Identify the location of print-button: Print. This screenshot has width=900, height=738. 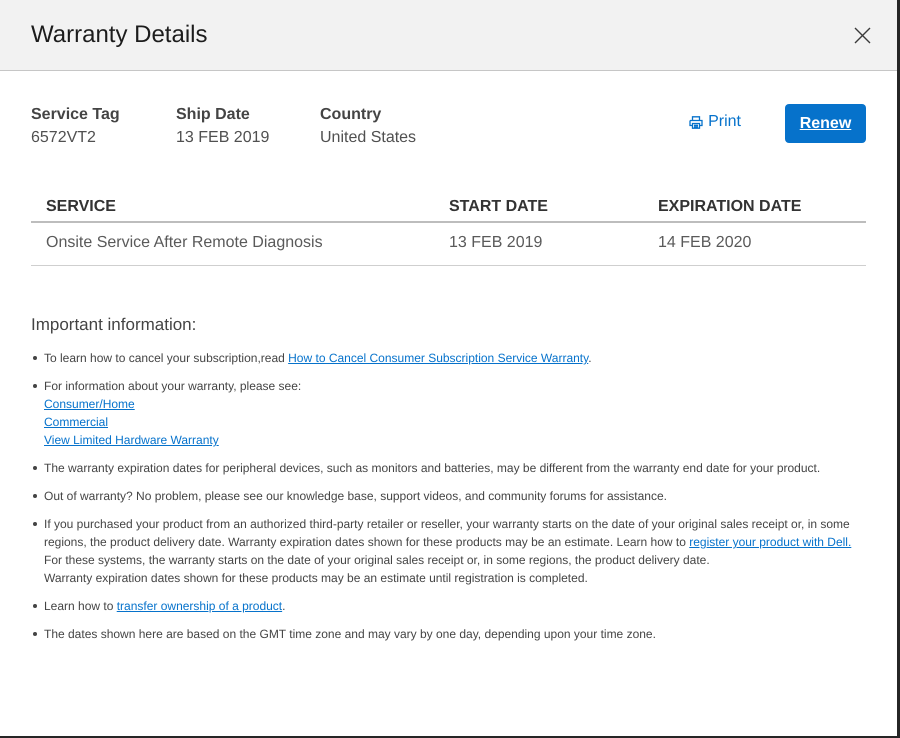
(715, 122).